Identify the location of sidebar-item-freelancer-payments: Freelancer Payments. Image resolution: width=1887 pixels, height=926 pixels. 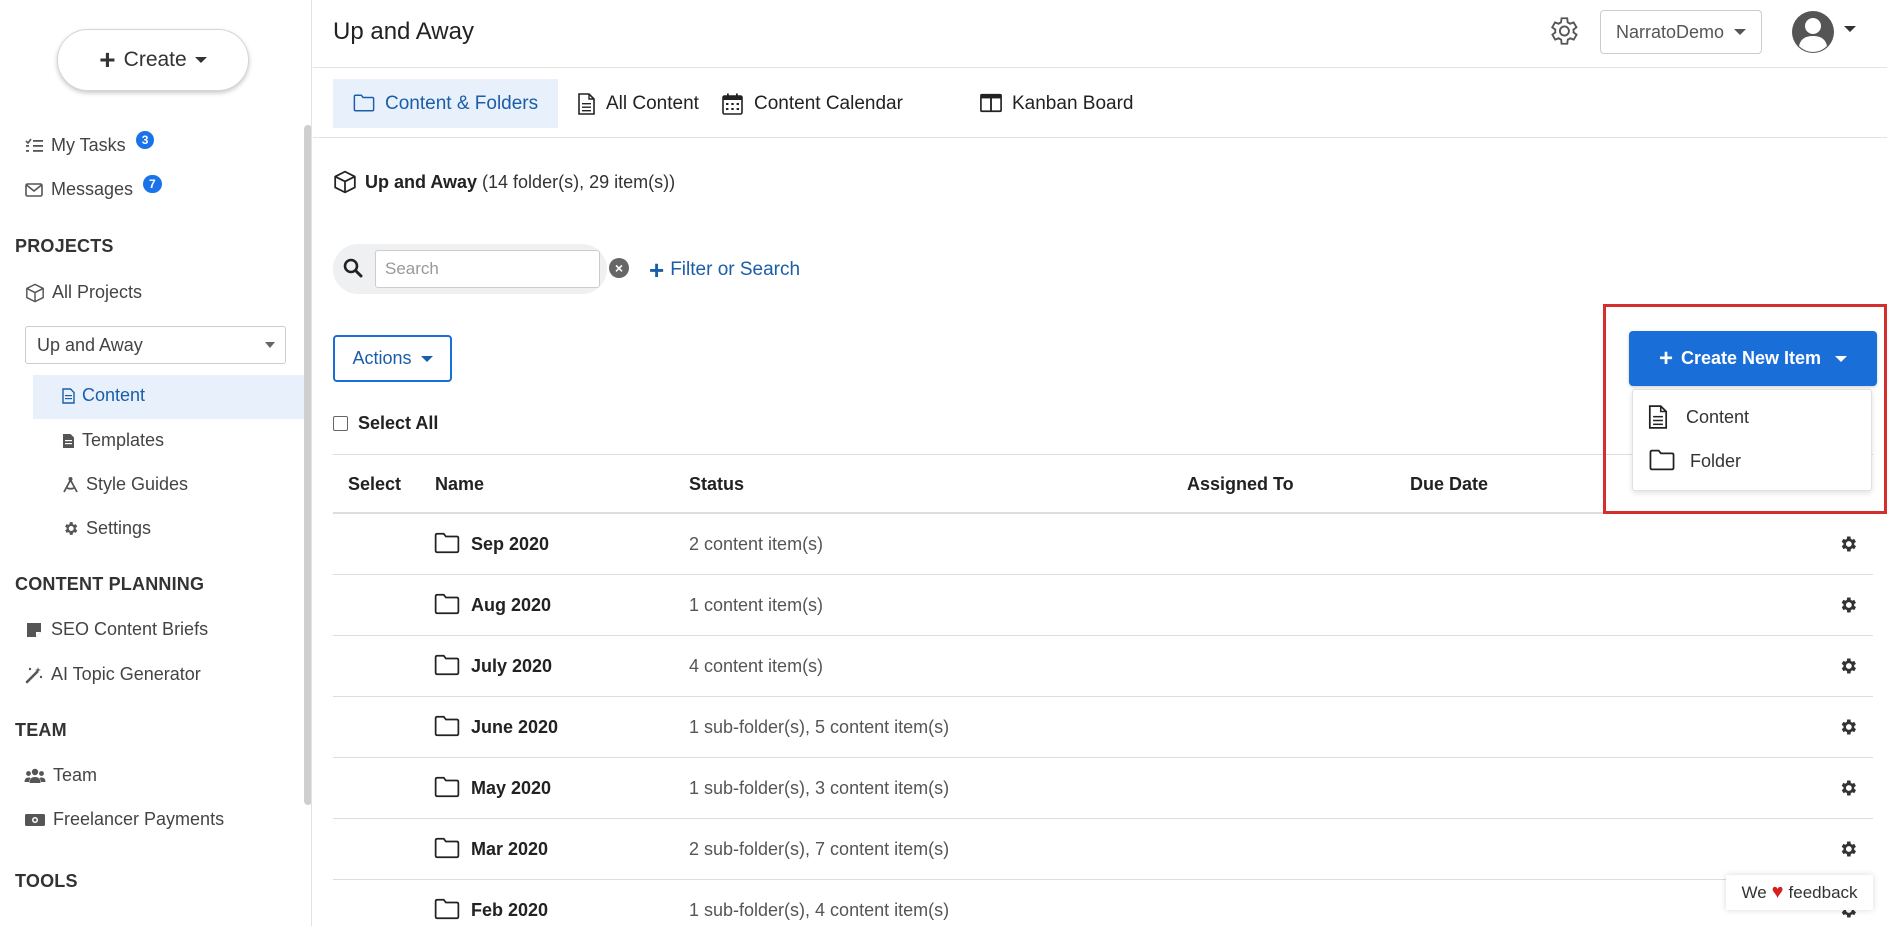
(124, 819).